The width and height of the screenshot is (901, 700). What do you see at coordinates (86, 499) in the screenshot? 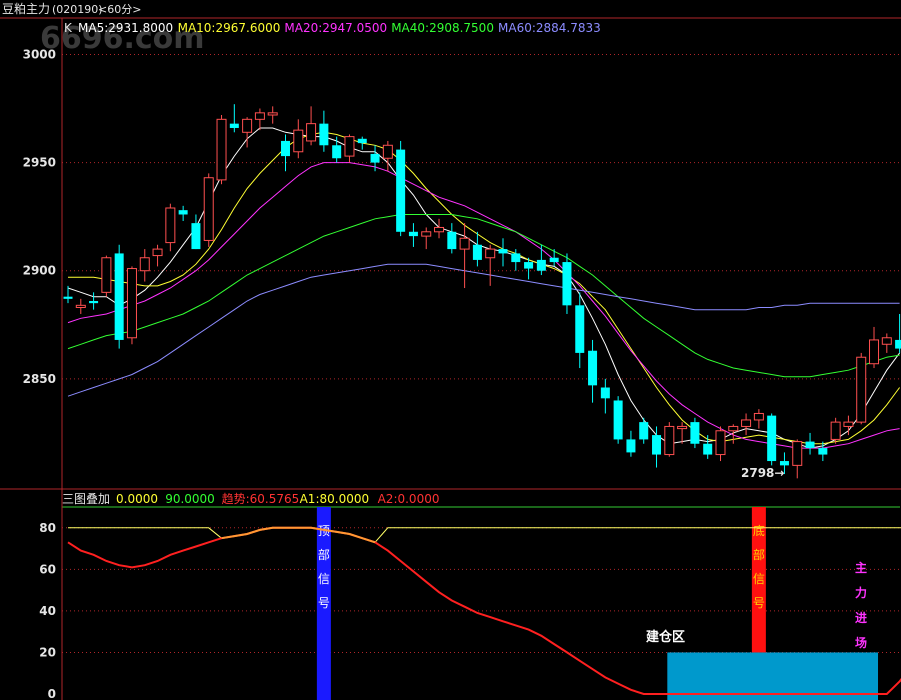
I see `indicator-name: 三图叠加` at bounding box center [86, 499].